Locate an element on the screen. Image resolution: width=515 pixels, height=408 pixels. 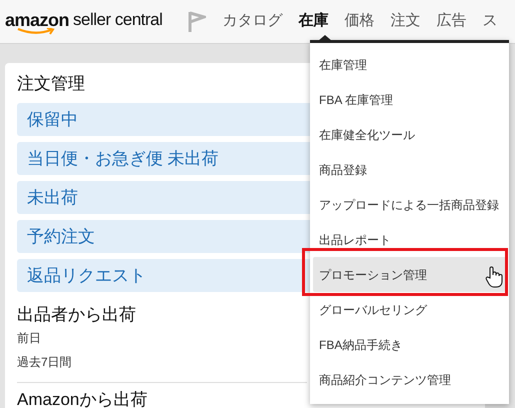
logo: amazon seller central is located at coordinates (83, 22).